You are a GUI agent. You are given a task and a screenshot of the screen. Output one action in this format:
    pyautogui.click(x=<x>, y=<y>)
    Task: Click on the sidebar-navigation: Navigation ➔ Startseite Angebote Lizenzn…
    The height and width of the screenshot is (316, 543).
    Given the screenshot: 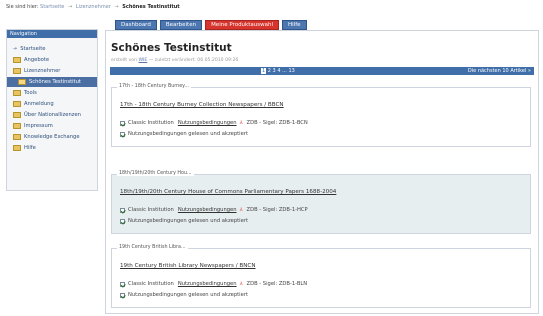 What is the action you would take?
    pyautogui.click(x=52, y=110)
    